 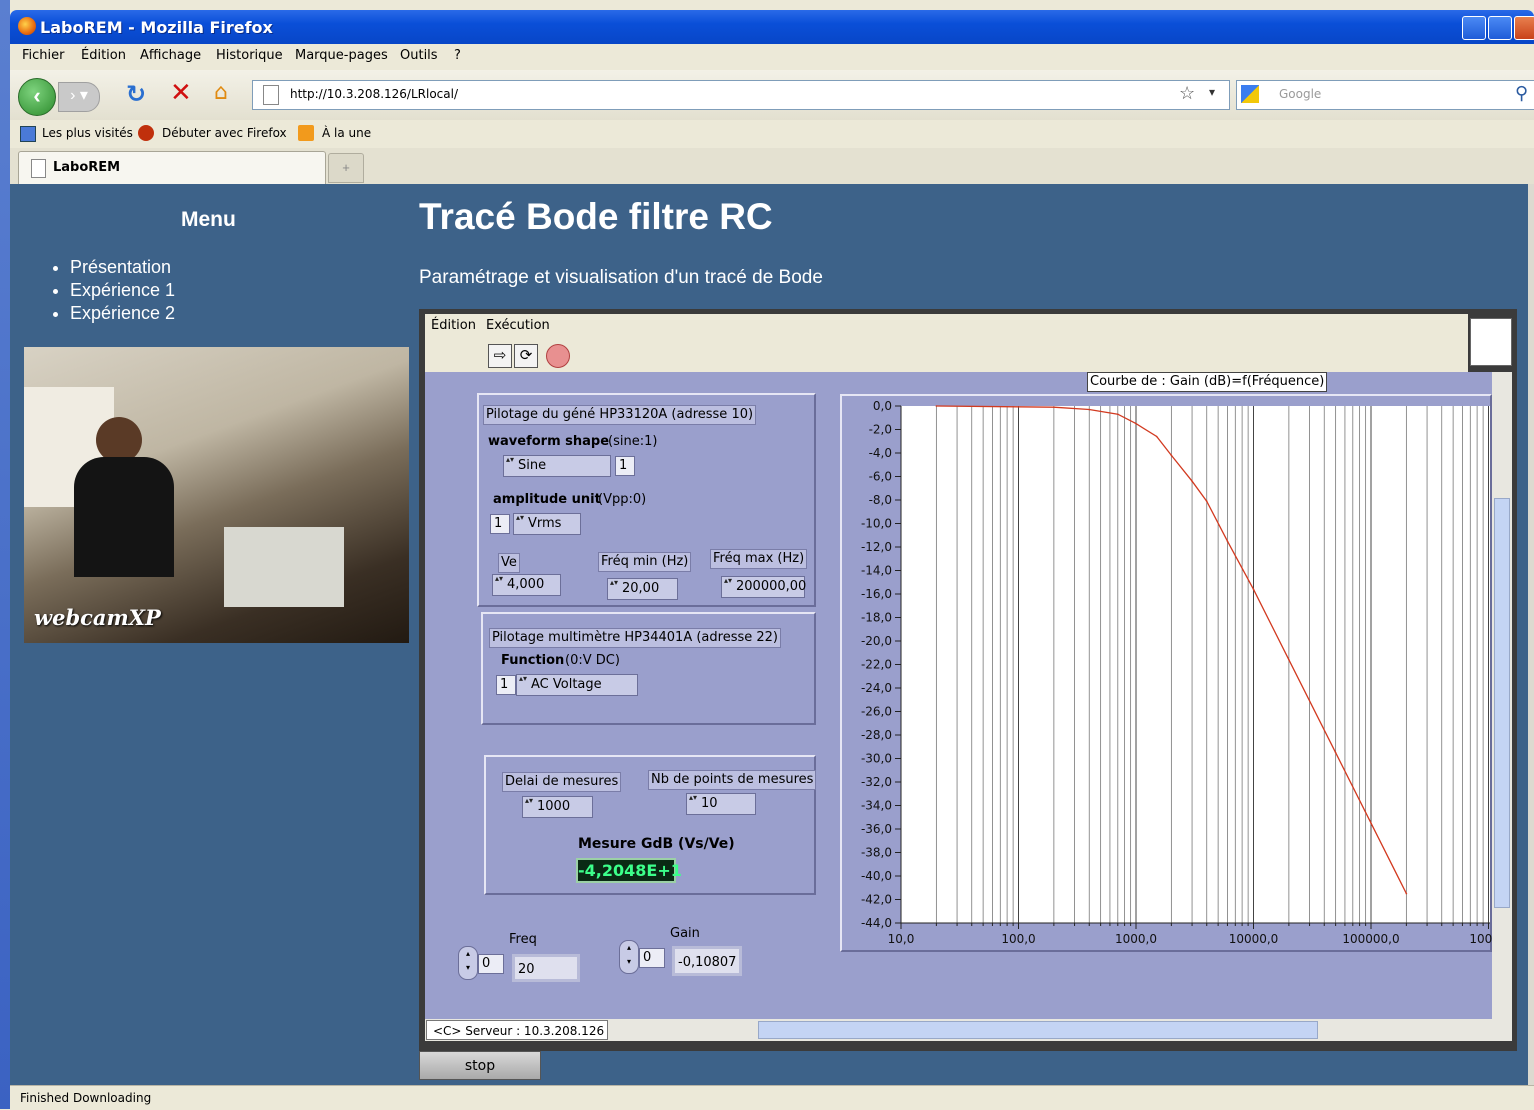 I want to click on menu-affichage: Affichage, so click(x=170, y=55).